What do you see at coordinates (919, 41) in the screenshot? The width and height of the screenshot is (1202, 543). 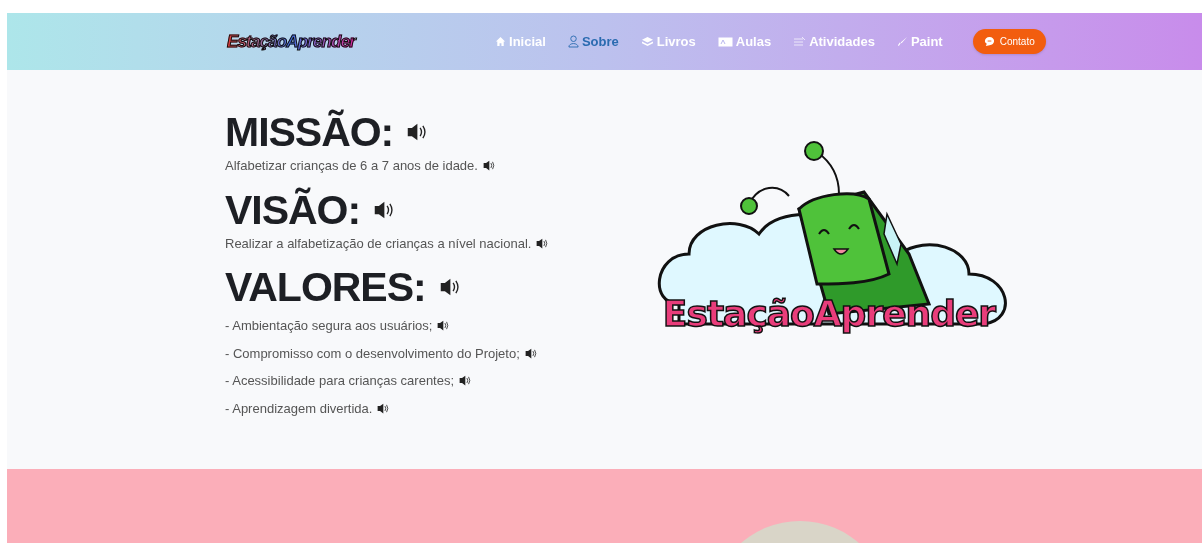 I see `nav-link: Paint` at bounding box center [919, 41].